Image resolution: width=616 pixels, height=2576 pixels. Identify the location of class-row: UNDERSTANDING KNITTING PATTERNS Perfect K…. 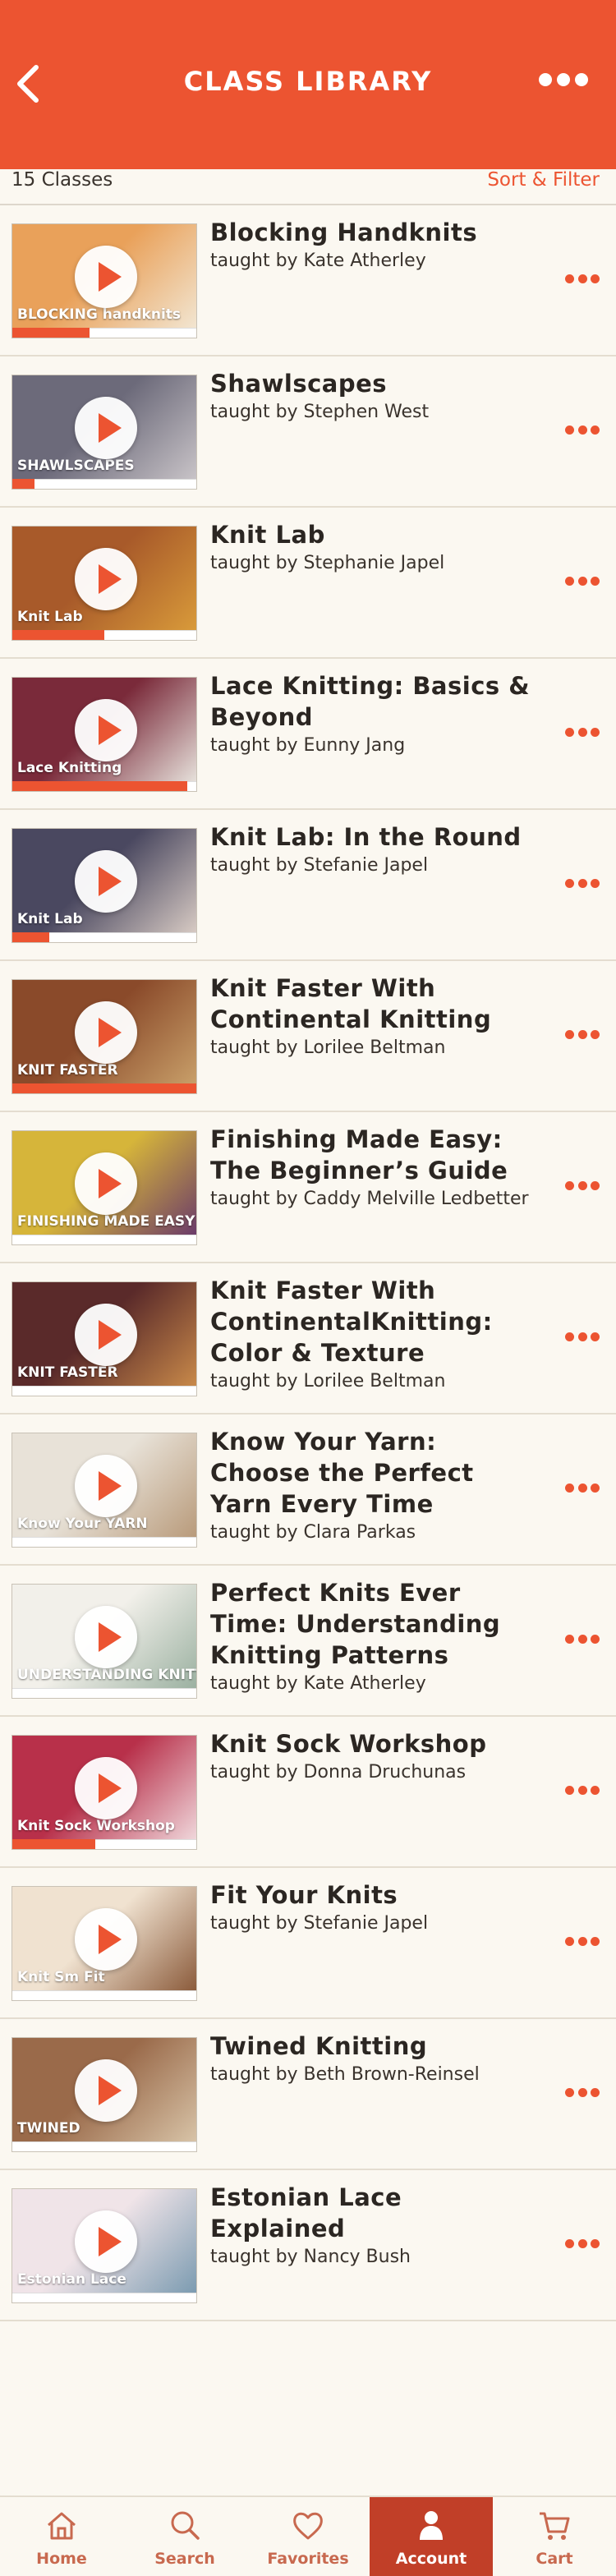
(308, 1641).